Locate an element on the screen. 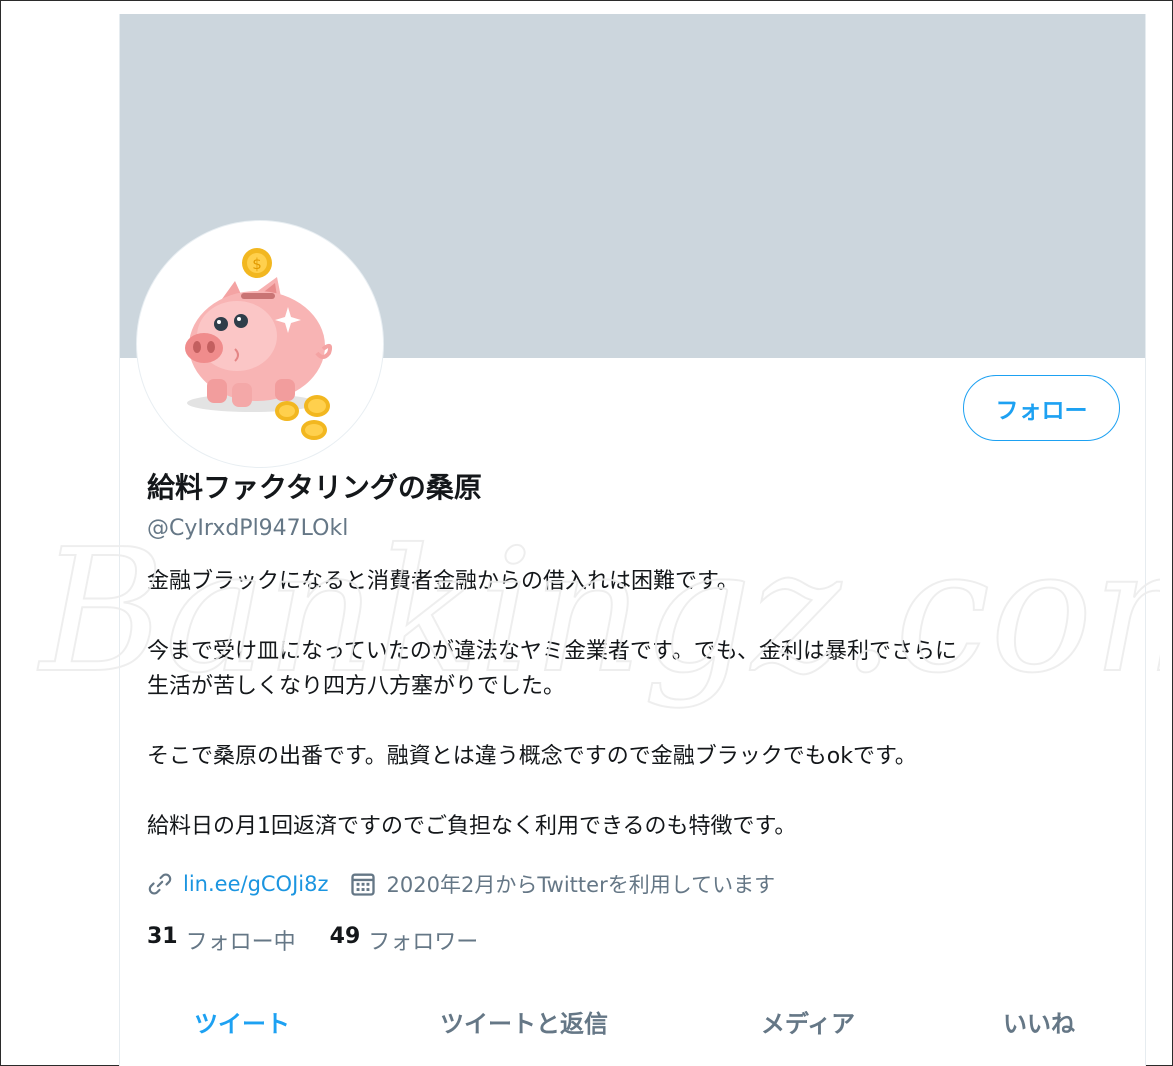 The image size is (1173, 1066). followers-label: フォロワー is located at coordinates (423, 942).